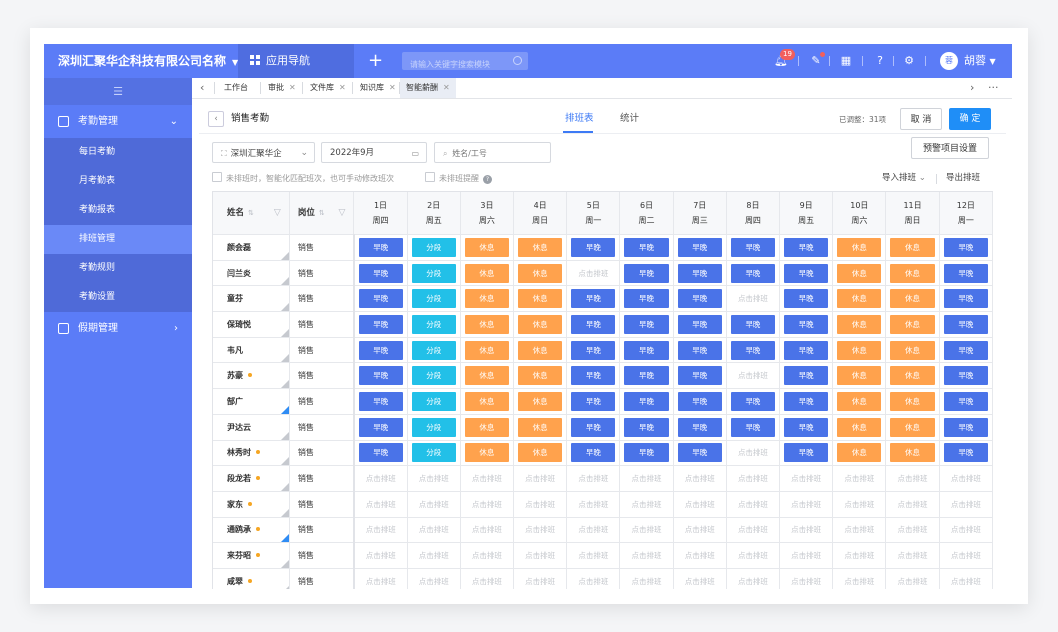 This screenshot has width=1058, height=632. Describe the element at coordinates (236, 88) in the screenshot. I see `tab-workbench: 工作台` at that location.